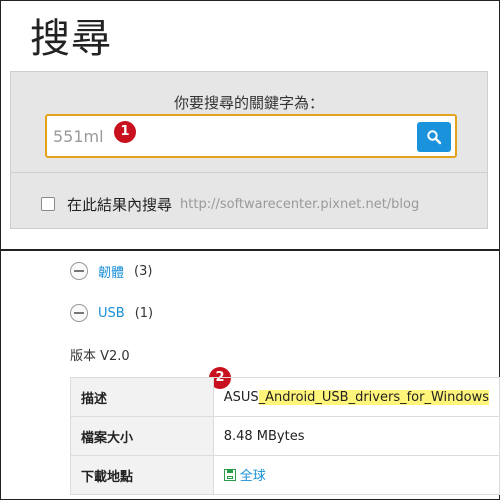  I want to click on search-scope-url: http://softwarecenter.pixnet.net/blog, so click(300, 204).